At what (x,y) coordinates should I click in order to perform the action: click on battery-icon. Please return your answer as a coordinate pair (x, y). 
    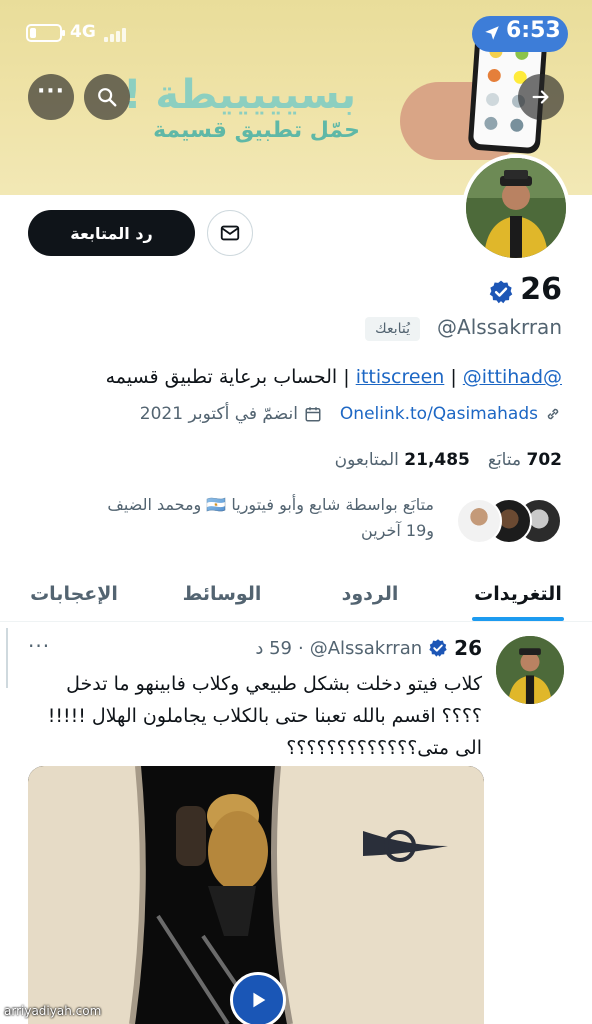
    Looking at the image, I should click on (45, 33).